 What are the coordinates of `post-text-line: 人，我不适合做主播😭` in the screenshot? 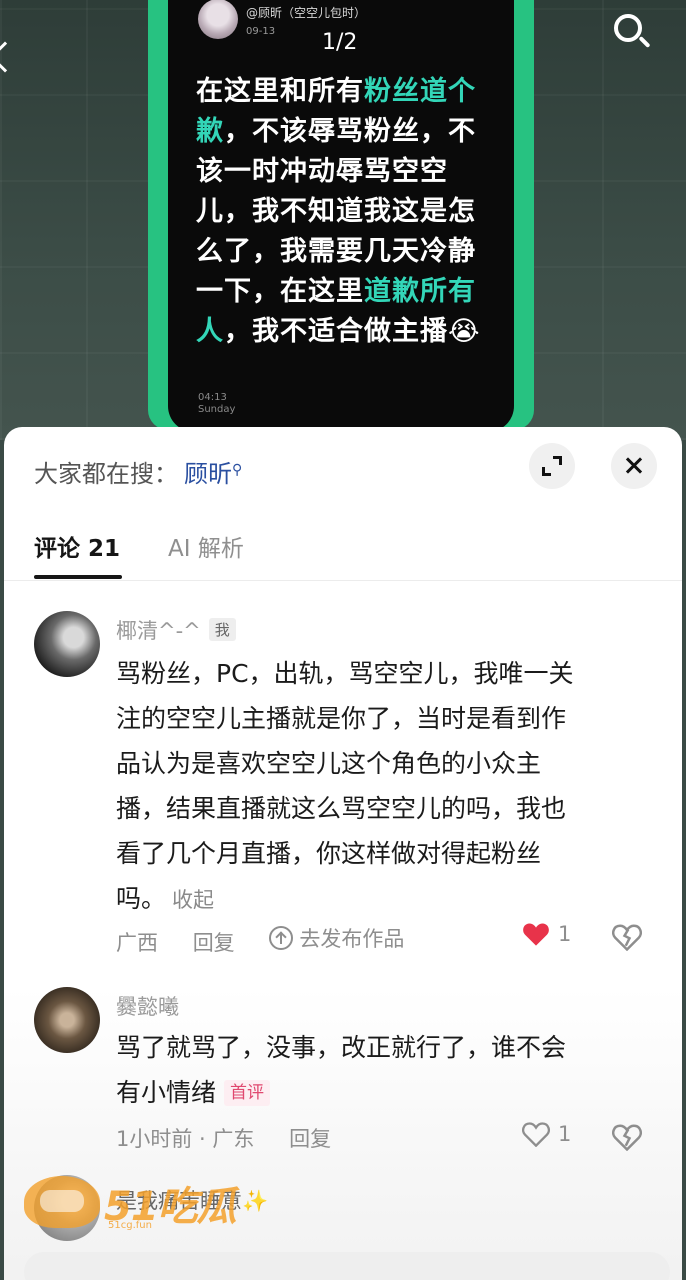 It's located at (344, 332).